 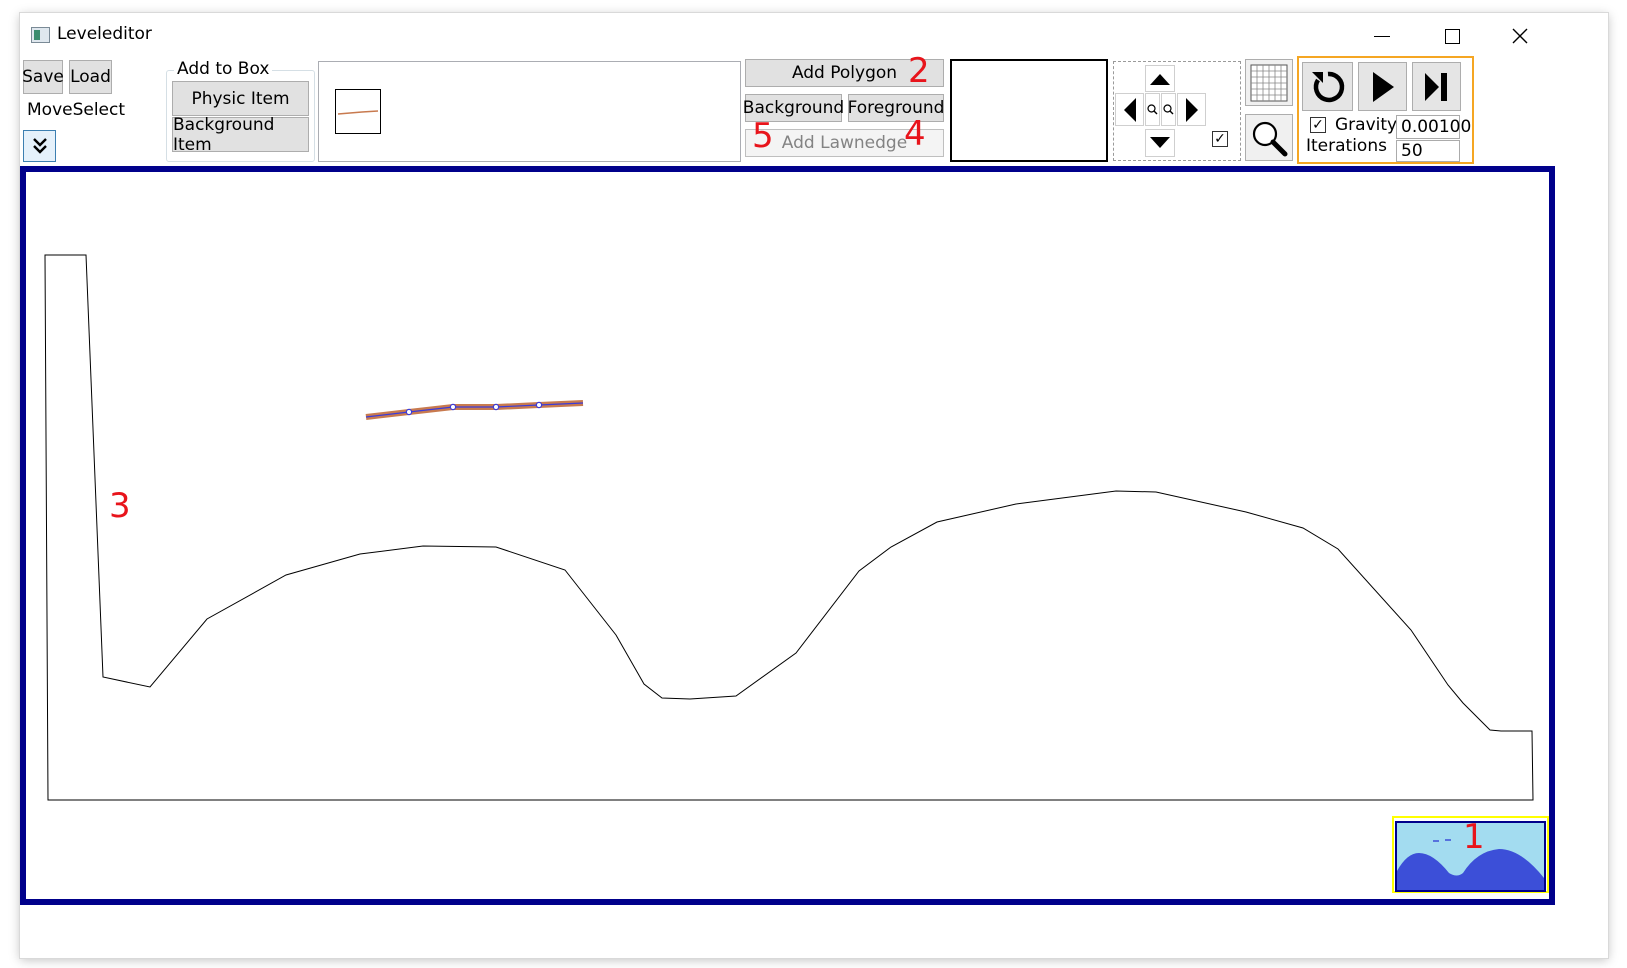 I want to click on close-button, so click(x=1520, y=36).